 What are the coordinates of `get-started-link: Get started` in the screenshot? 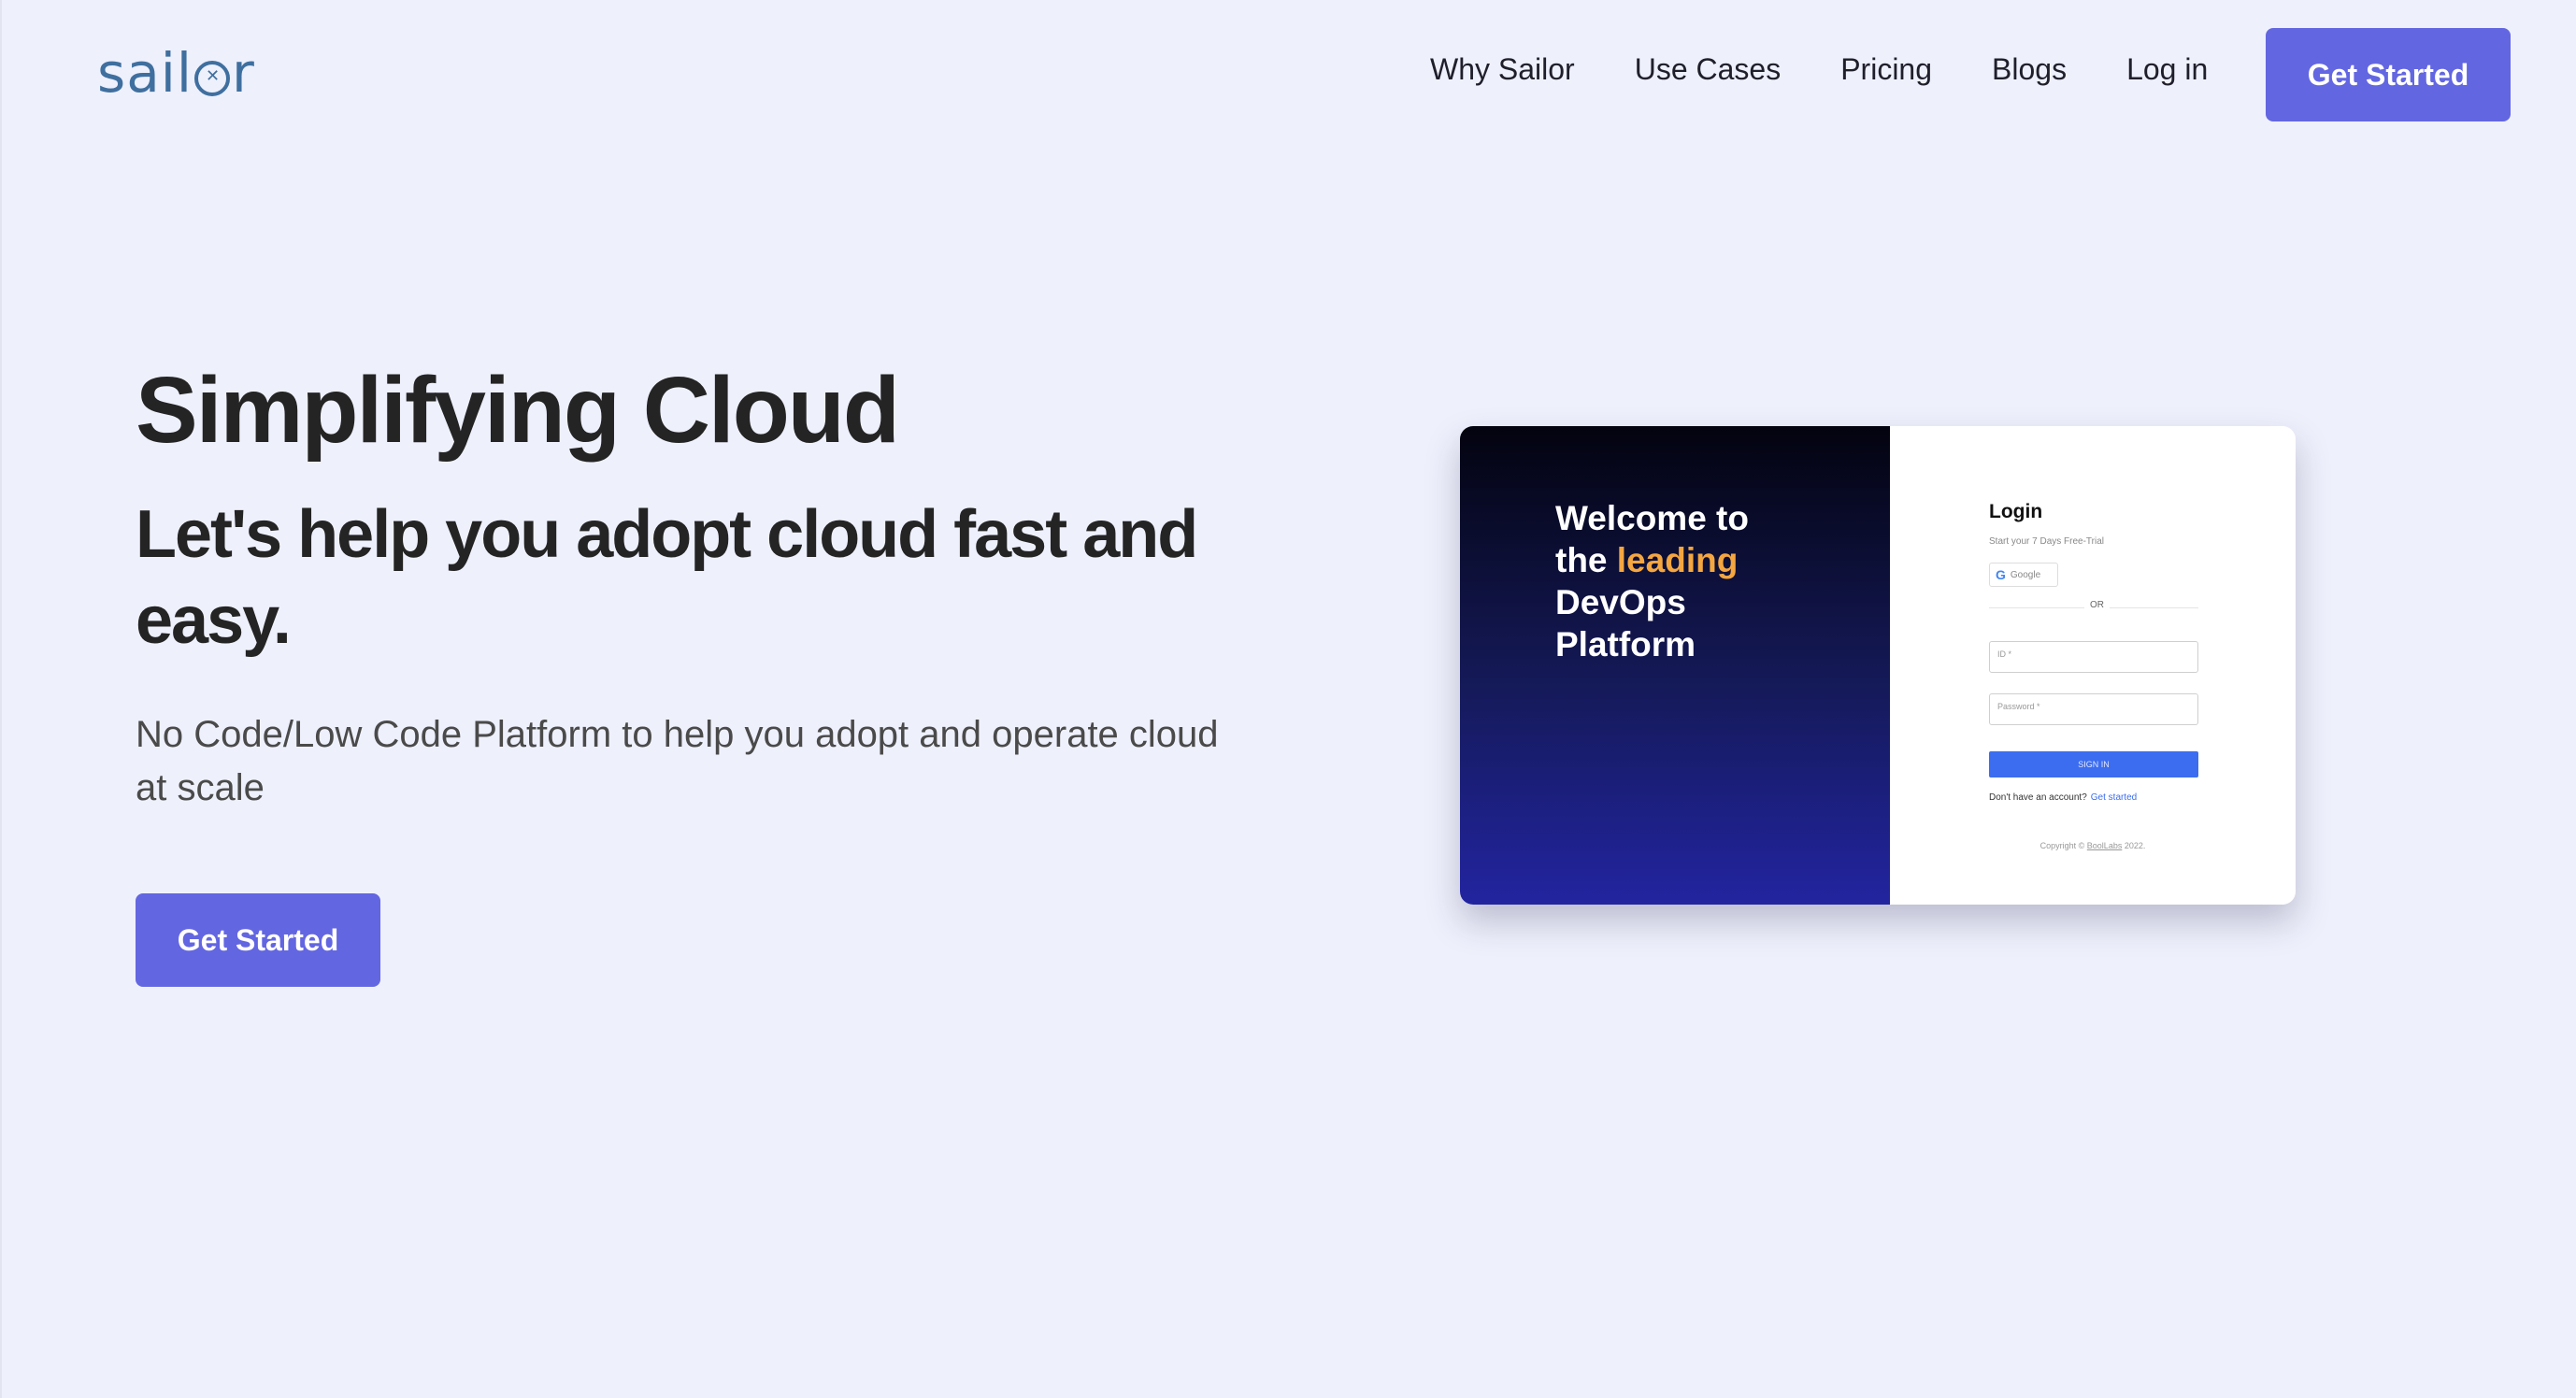 It's located at (2114, 797).